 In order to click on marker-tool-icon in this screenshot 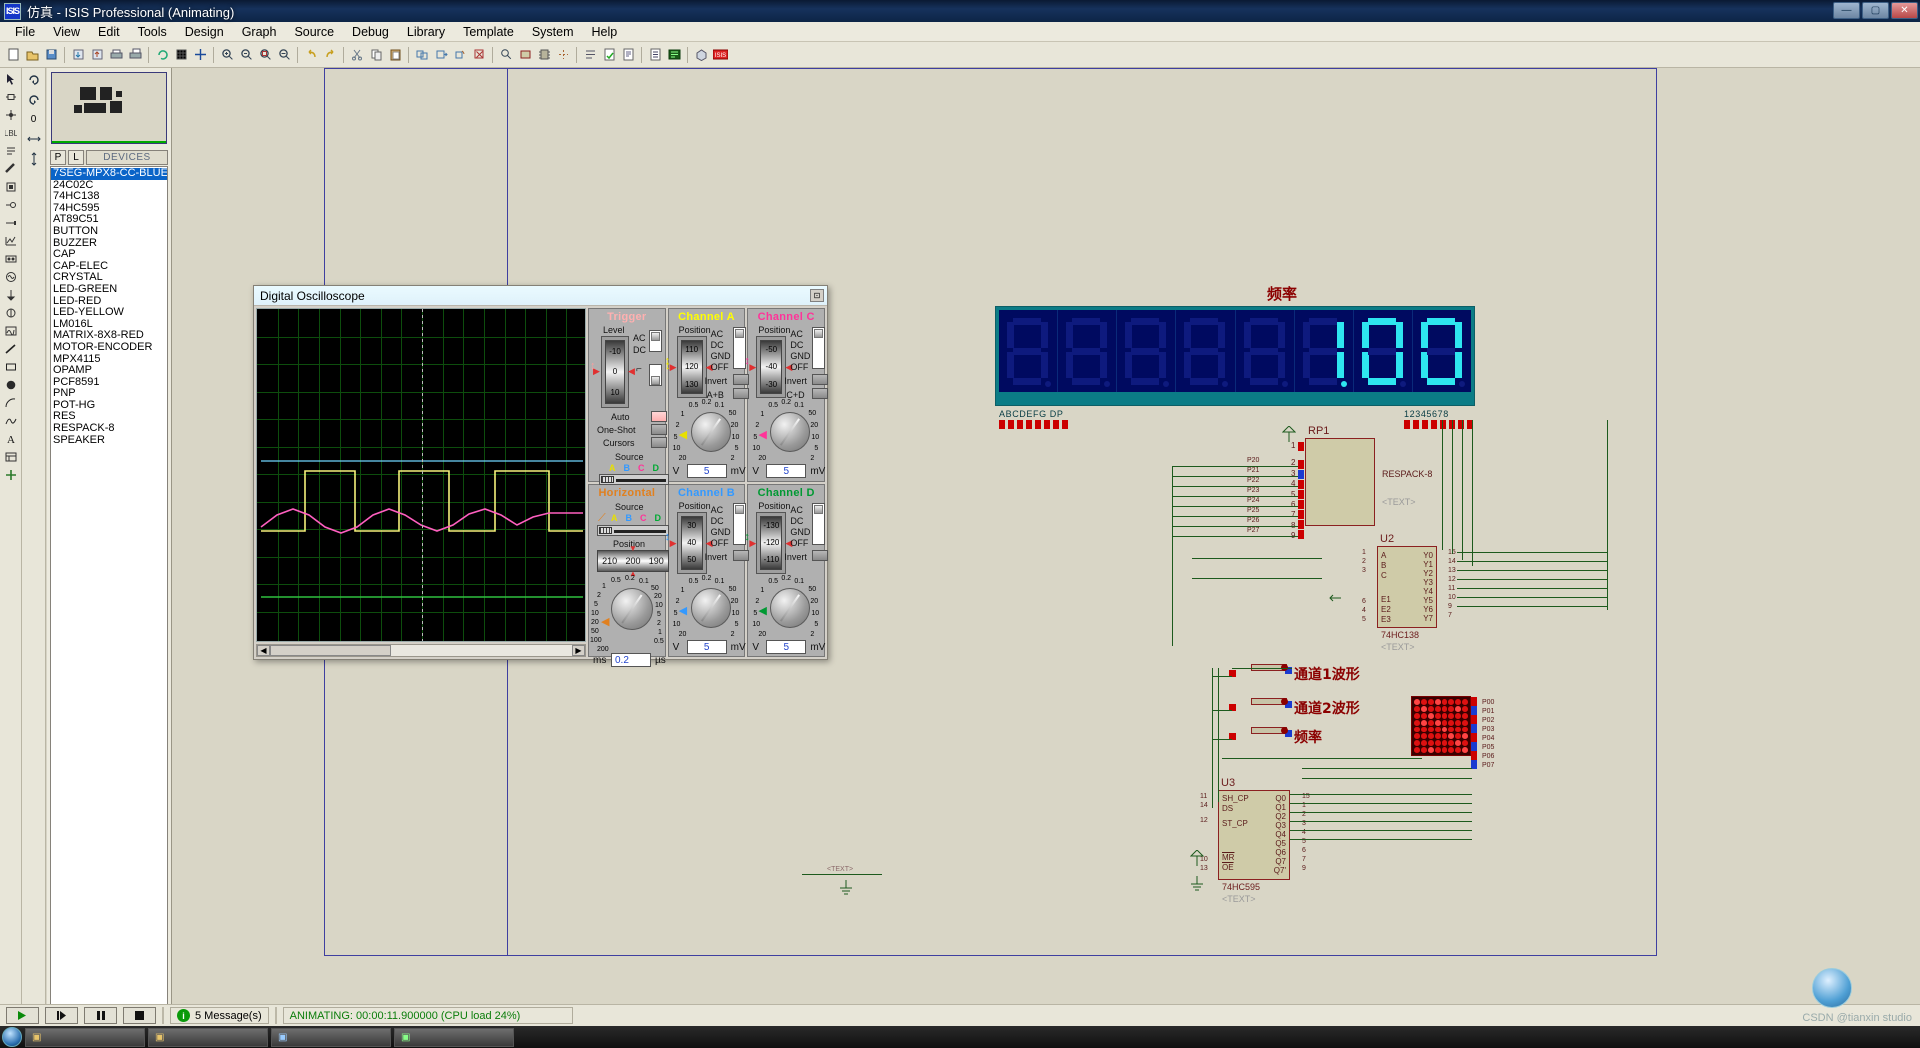, I will do `click(11, 474)`.